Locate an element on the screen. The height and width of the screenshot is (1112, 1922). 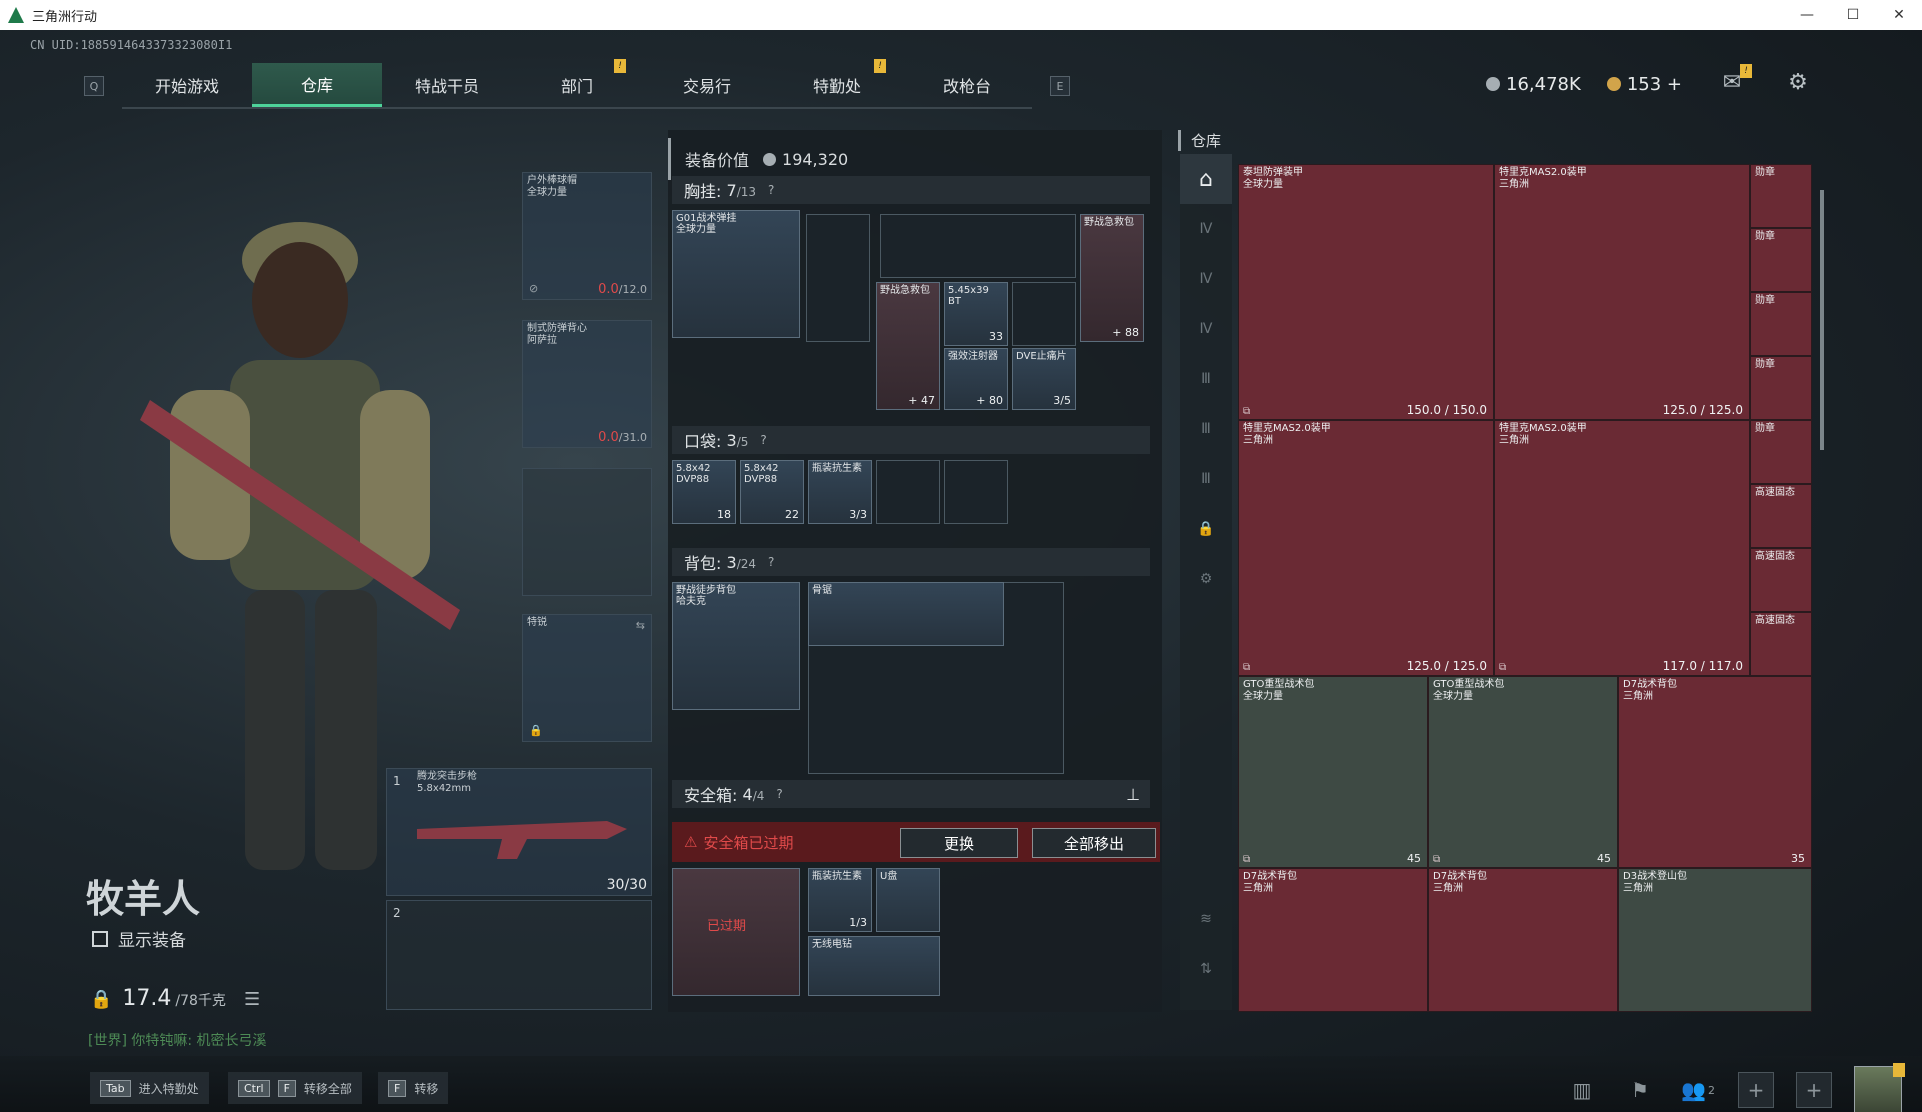
warehouse-item-armor: 特里克MAS2.0装甲 三角洲 ⧉ 125.0 / 125.0 is located at coordinates (1366, 548).